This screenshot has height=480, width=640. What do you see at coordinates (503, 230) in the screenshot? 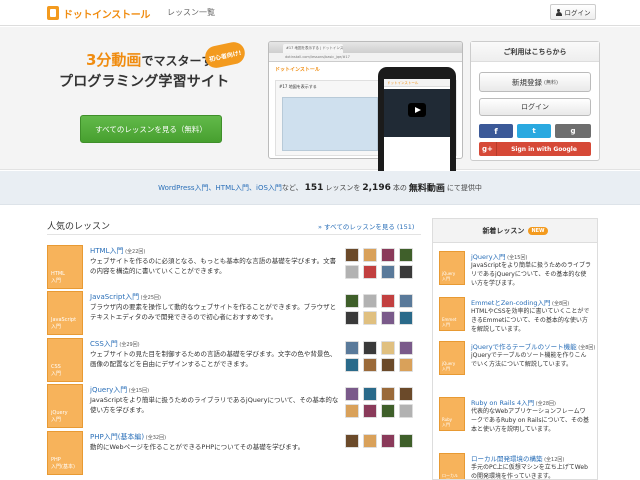
I see `new-lessons-title: 新着レッスン` at bounding box center [503, 230].